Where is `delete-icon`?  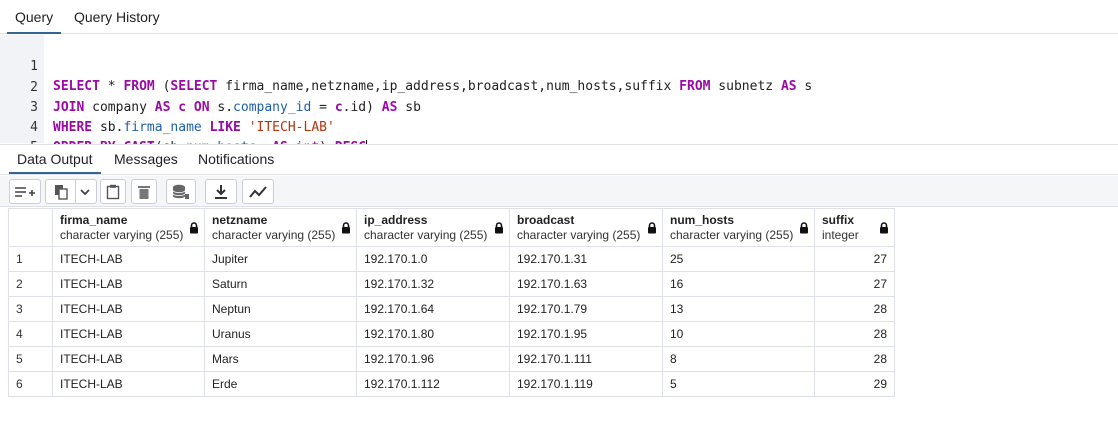
delete-icon is located at coordinates (144, 192).